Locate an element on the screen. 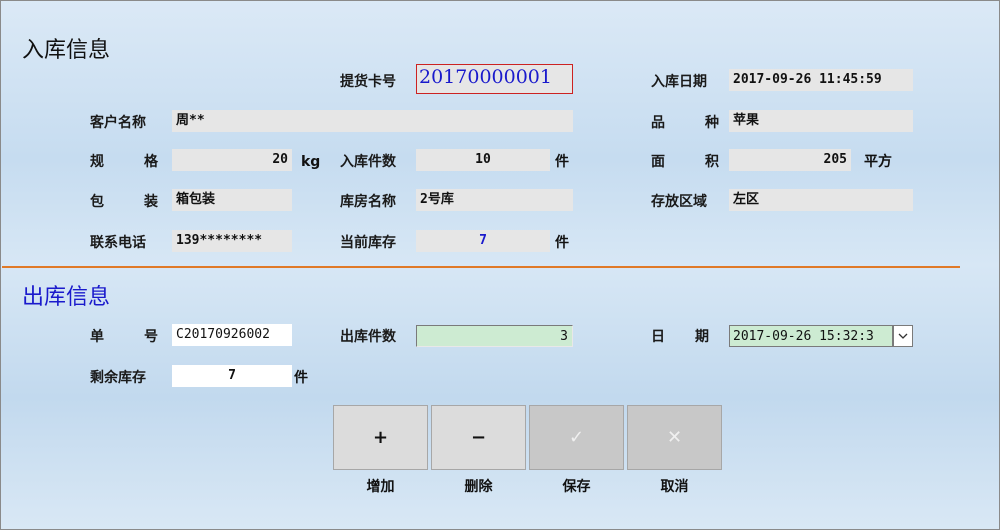  zone-field: 左区 is located at coordinates (821, 200).